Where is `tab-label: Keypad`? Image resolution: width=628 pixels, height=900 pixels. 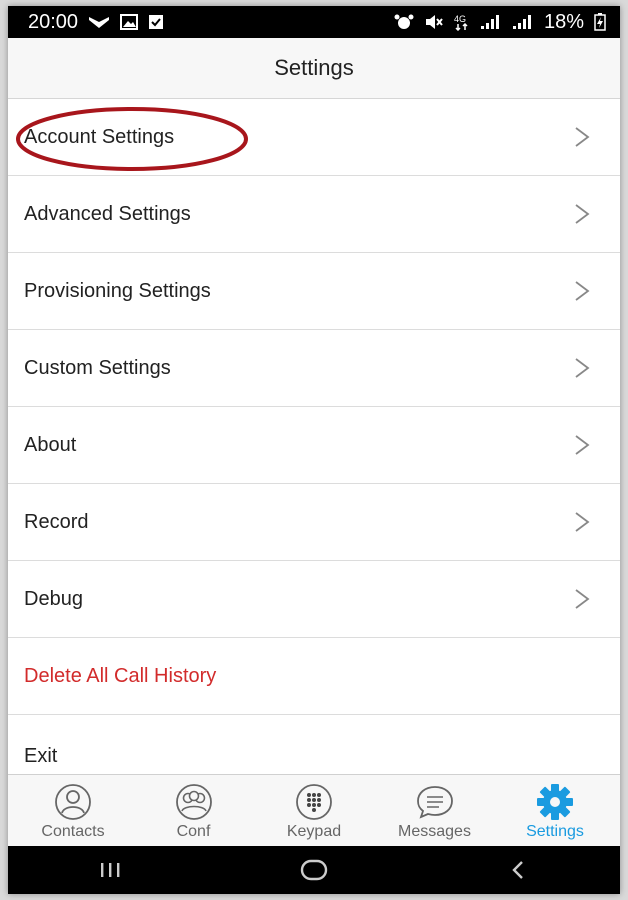 tab-label: Keypad is located at coordinates (314, 831).